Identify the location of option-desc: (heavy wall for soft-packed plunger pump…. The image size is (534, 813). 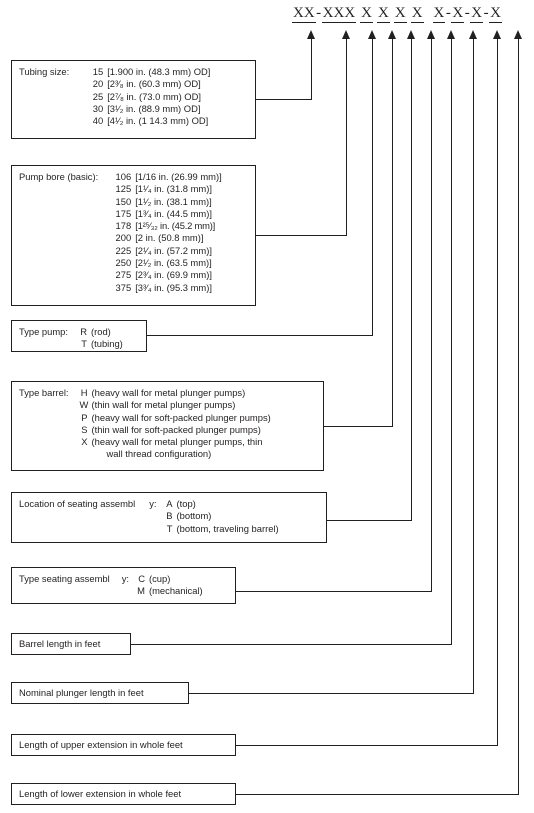
(181, 417).